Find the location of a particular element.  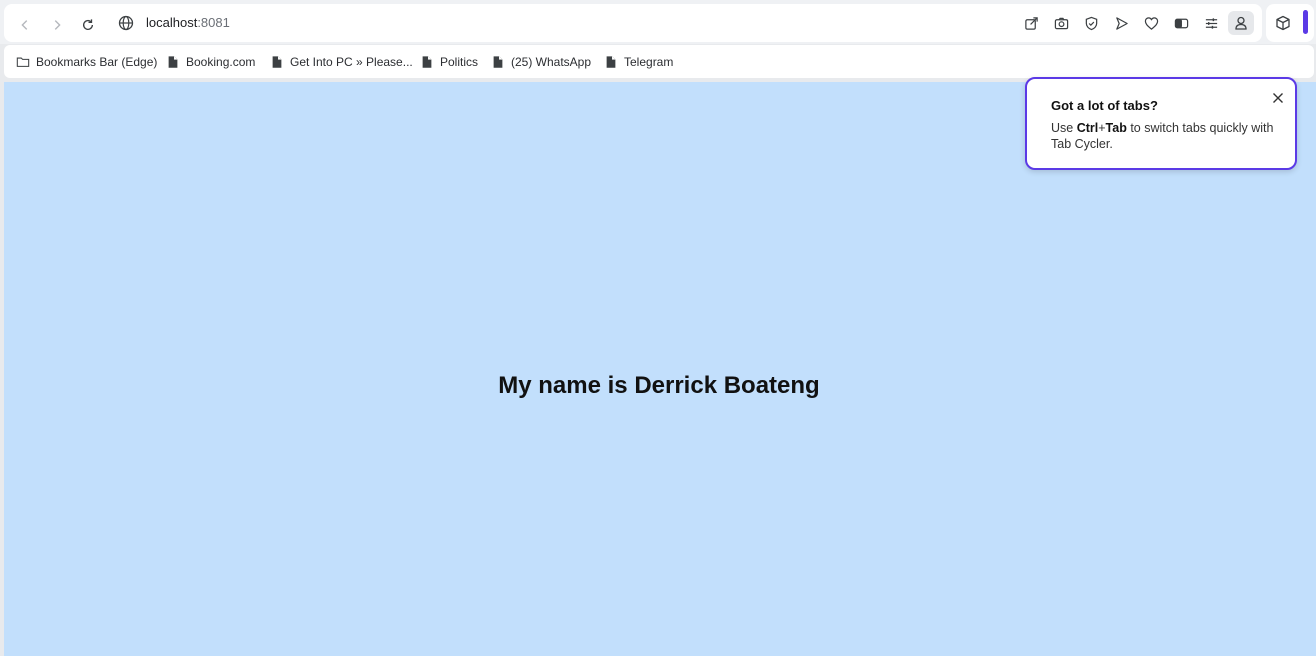

play-button is located at coordinates (1121, 23).